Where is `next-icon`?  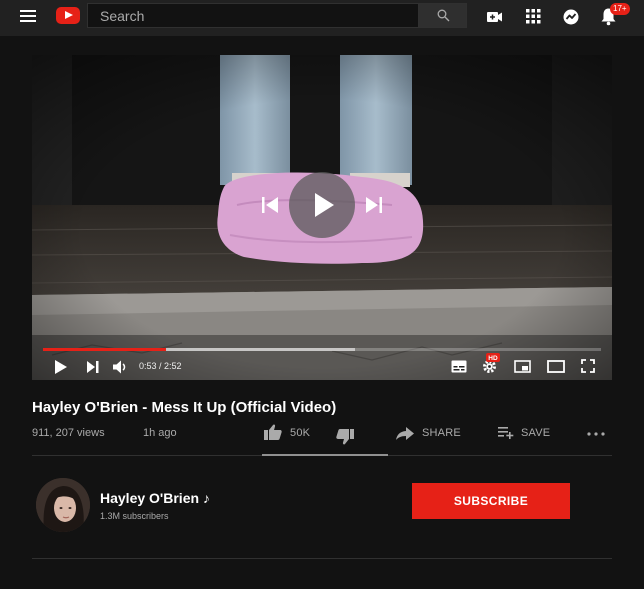
next-icon is located at coordinates (93, 367).